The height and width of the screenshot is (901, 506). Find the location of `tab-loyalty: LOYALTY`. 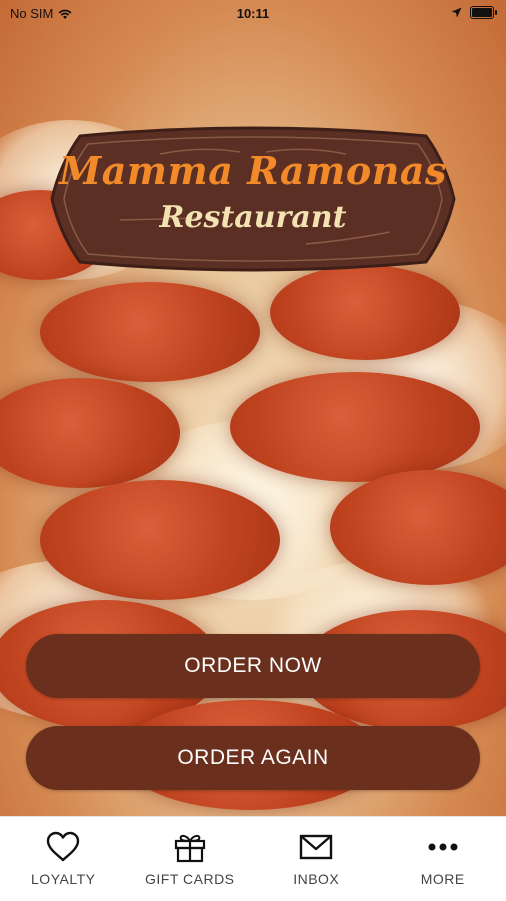

tab-loyalty: LOYALTY is located at coordinates (63, 859).